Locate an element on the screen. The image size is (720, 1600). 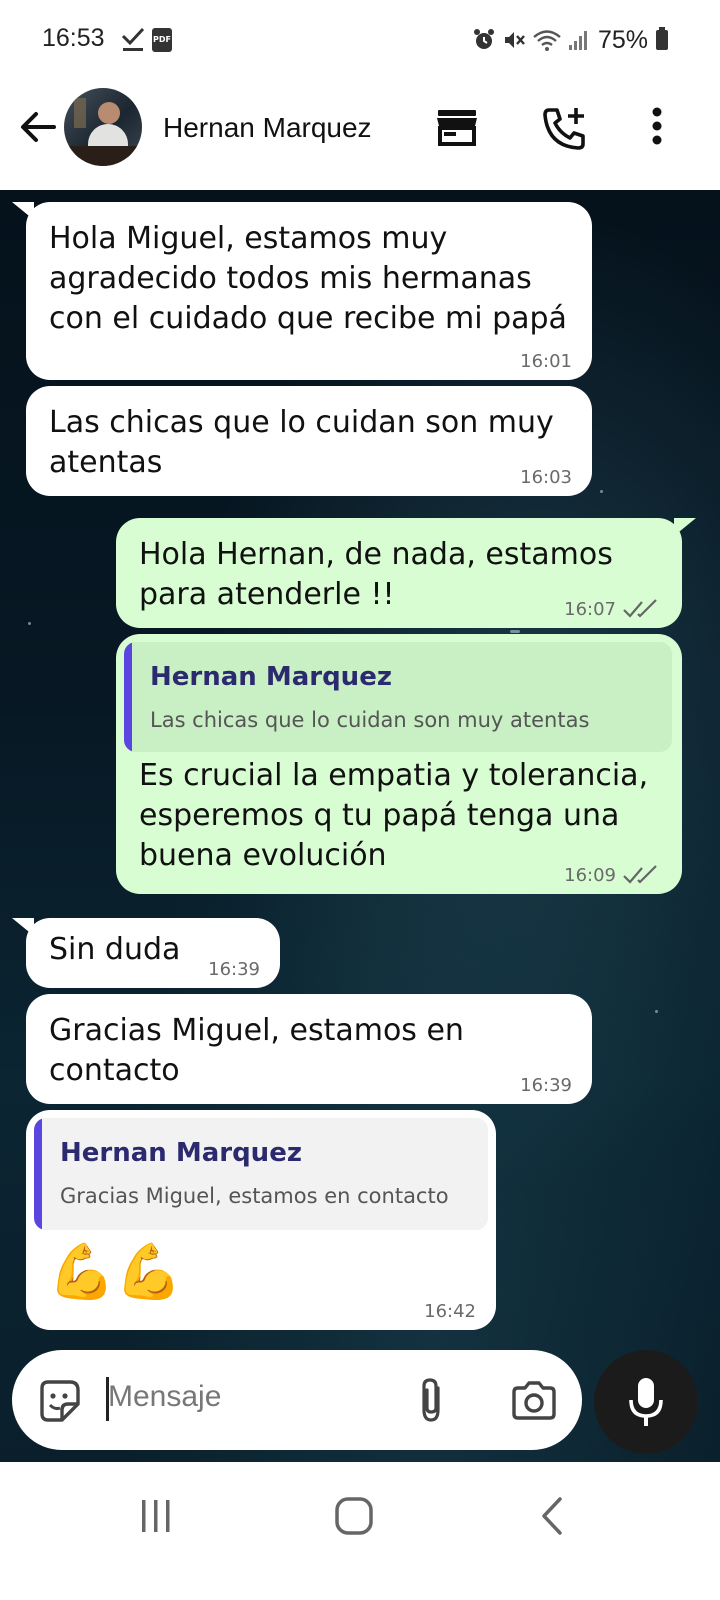
message-line: Sin duda is located at coordinates (115, 949).